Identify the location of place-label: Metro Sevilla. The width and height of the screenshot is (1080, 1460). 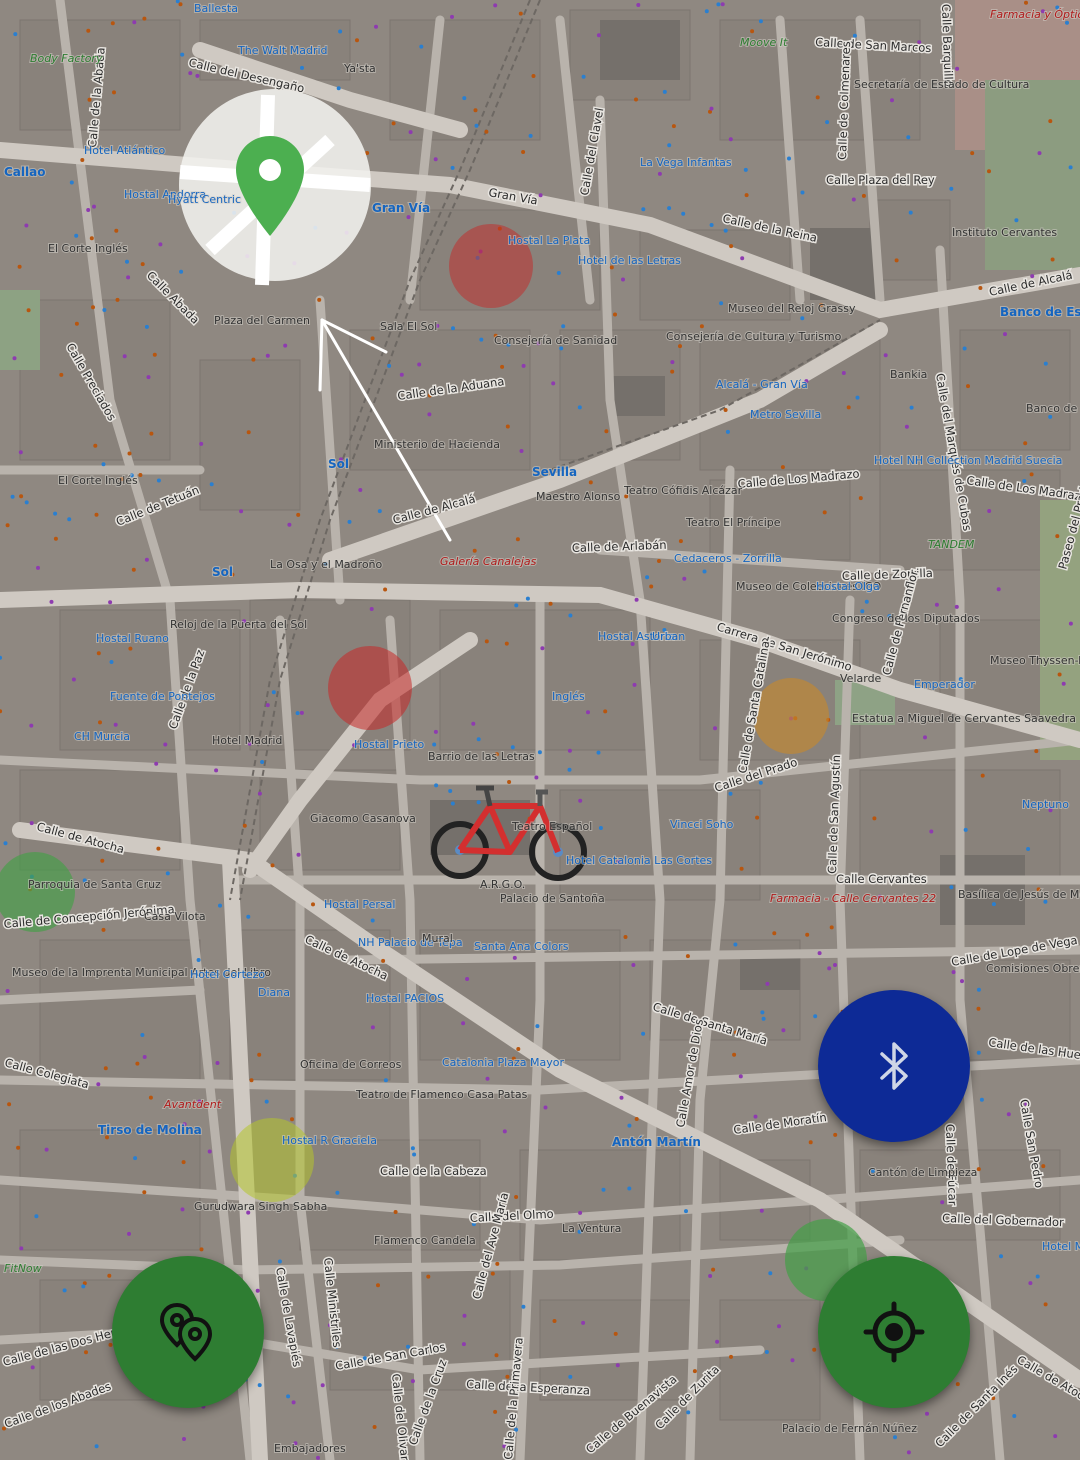
(785, 414).